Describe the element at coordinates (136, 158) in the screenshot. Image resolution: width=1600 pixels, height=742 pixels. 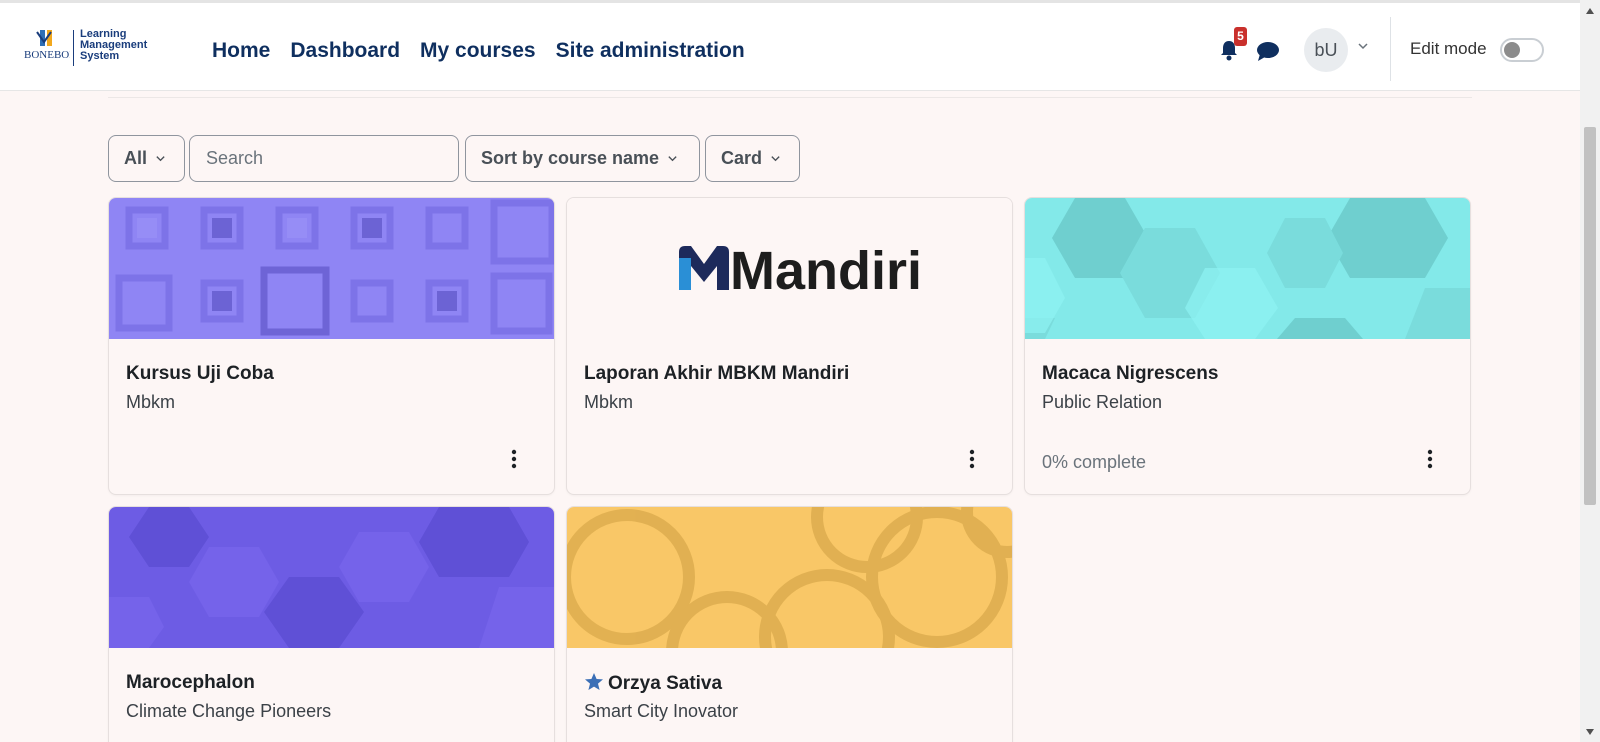
I see `grouping-dropdown-label: All` at that location.